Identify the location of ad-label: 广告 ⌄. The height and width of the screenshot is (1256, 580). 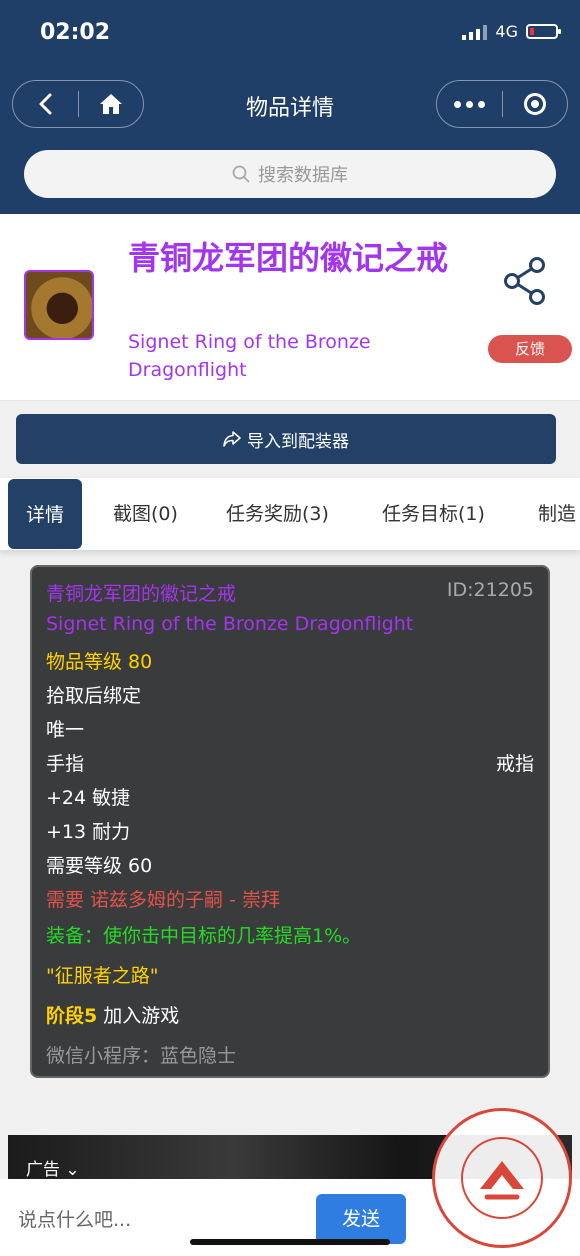
(53, 1167).